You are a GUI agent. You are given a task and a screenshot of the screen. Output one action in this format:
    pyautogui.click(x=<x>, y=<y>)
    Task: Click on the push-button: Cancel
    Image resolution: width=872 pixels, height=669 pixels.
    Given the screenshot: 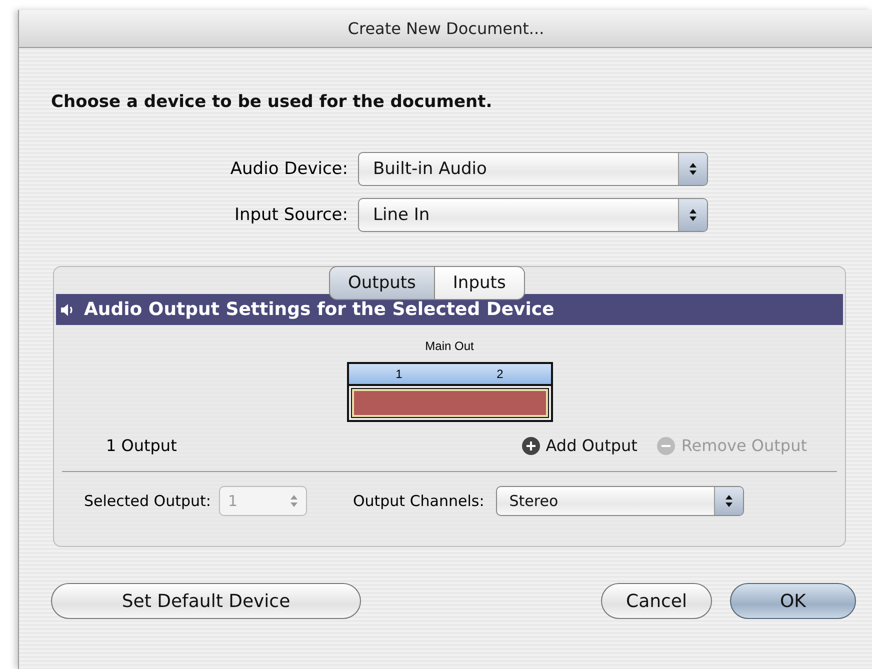 What is the action you would take?
    pyautogui.click(x=656, y=601)
    